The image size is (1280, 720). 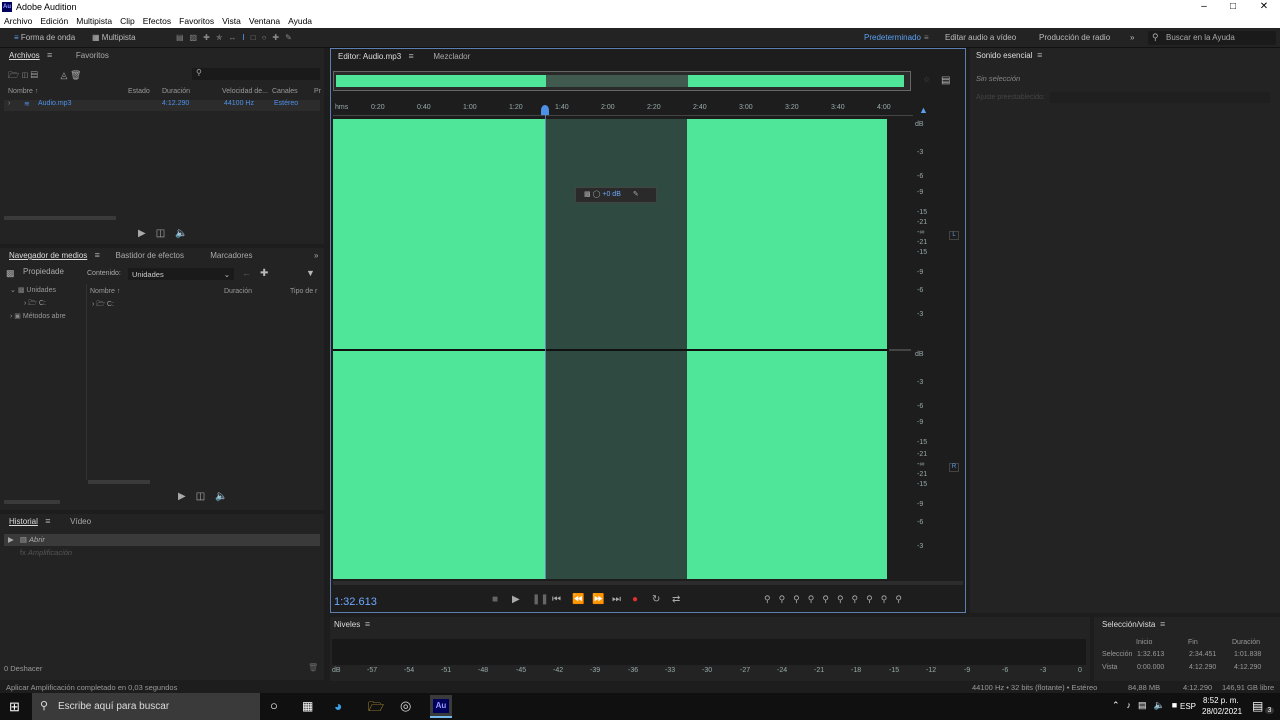 I want to click on stop-button: ■, so click(x=495, y=599).